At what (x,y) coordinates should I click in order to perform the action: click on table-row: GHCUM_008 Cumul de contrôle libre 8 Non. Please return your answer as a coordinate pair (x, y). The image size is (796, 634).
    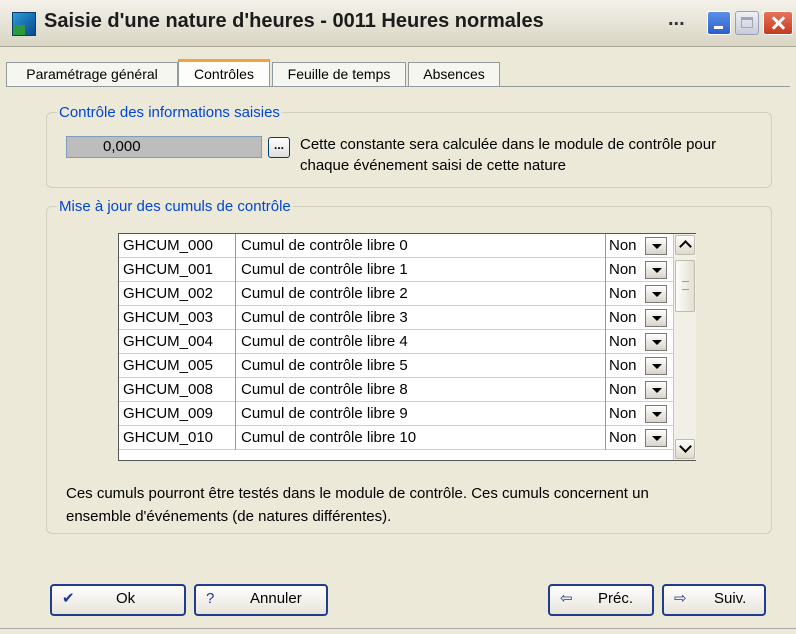
    Looking at the image, I should click on (396, 390).